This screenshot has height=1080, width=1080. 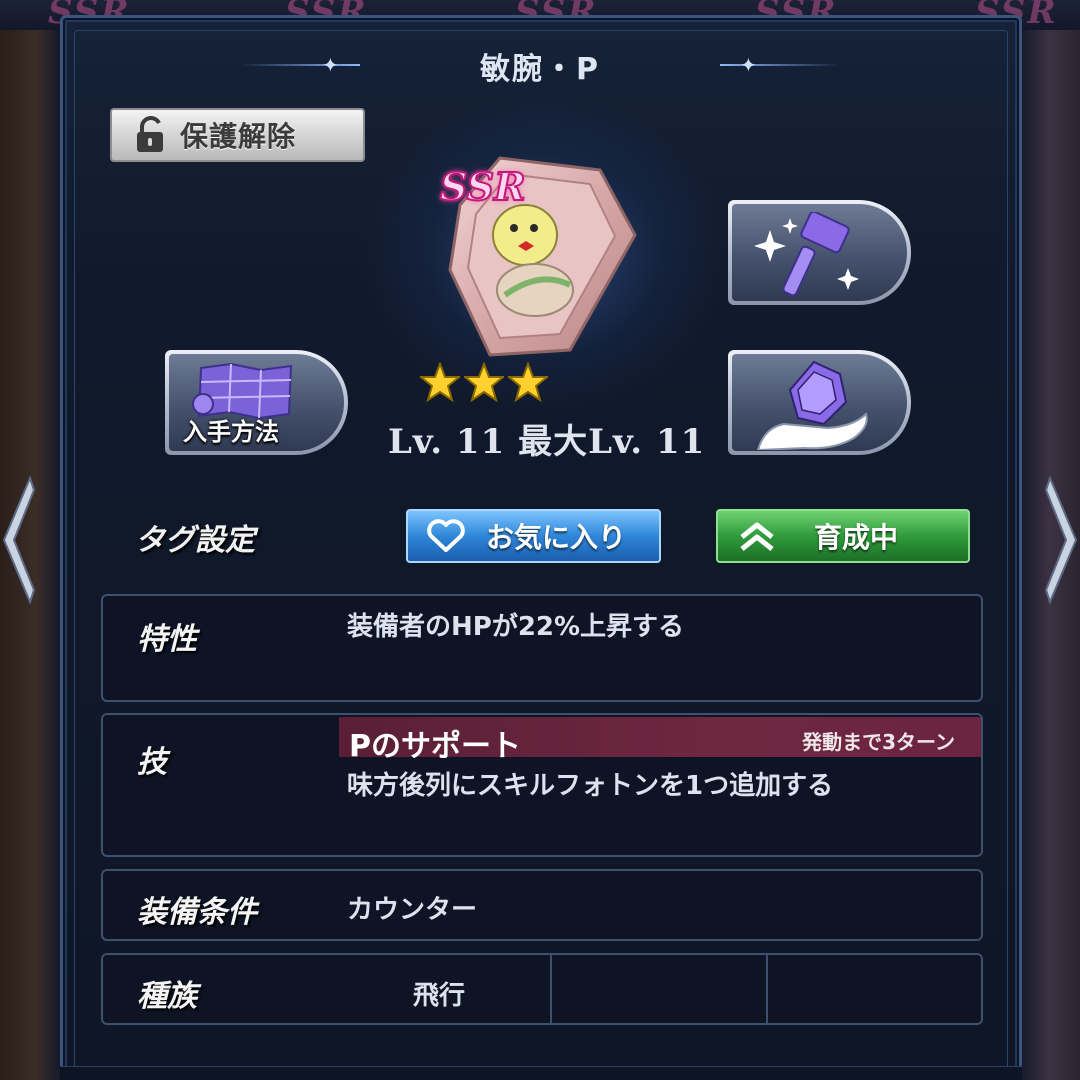 I want to click on skill-label: 技, so click(x=152, y=762).